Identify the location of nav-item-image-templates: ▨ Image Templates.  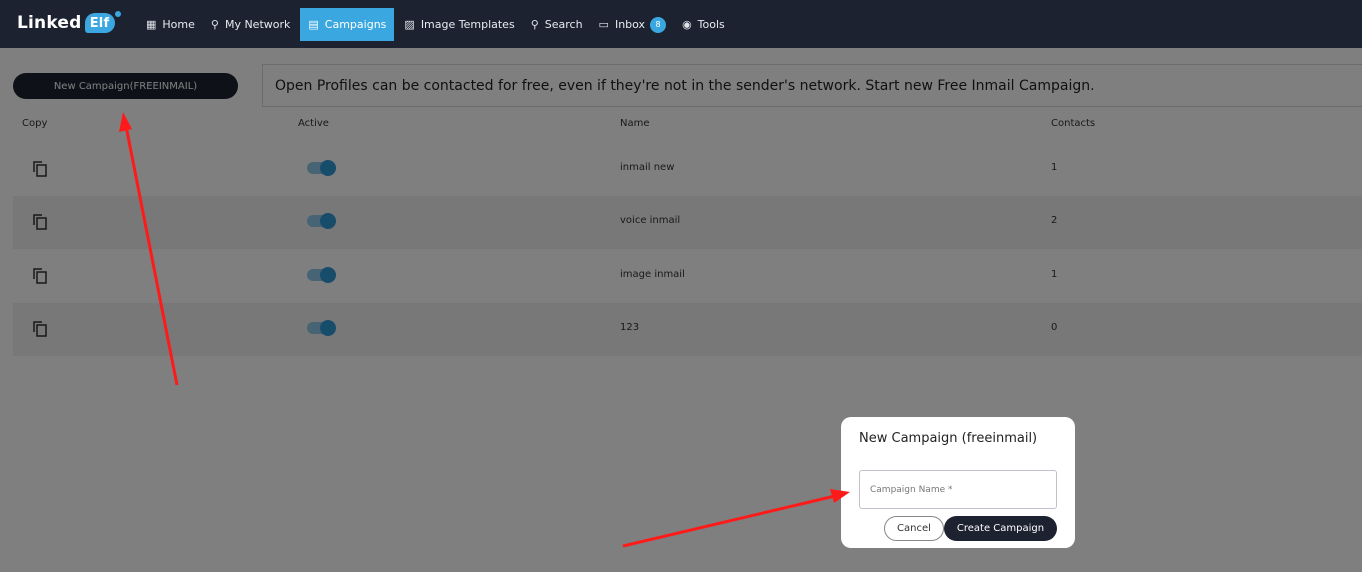
(459, 24).